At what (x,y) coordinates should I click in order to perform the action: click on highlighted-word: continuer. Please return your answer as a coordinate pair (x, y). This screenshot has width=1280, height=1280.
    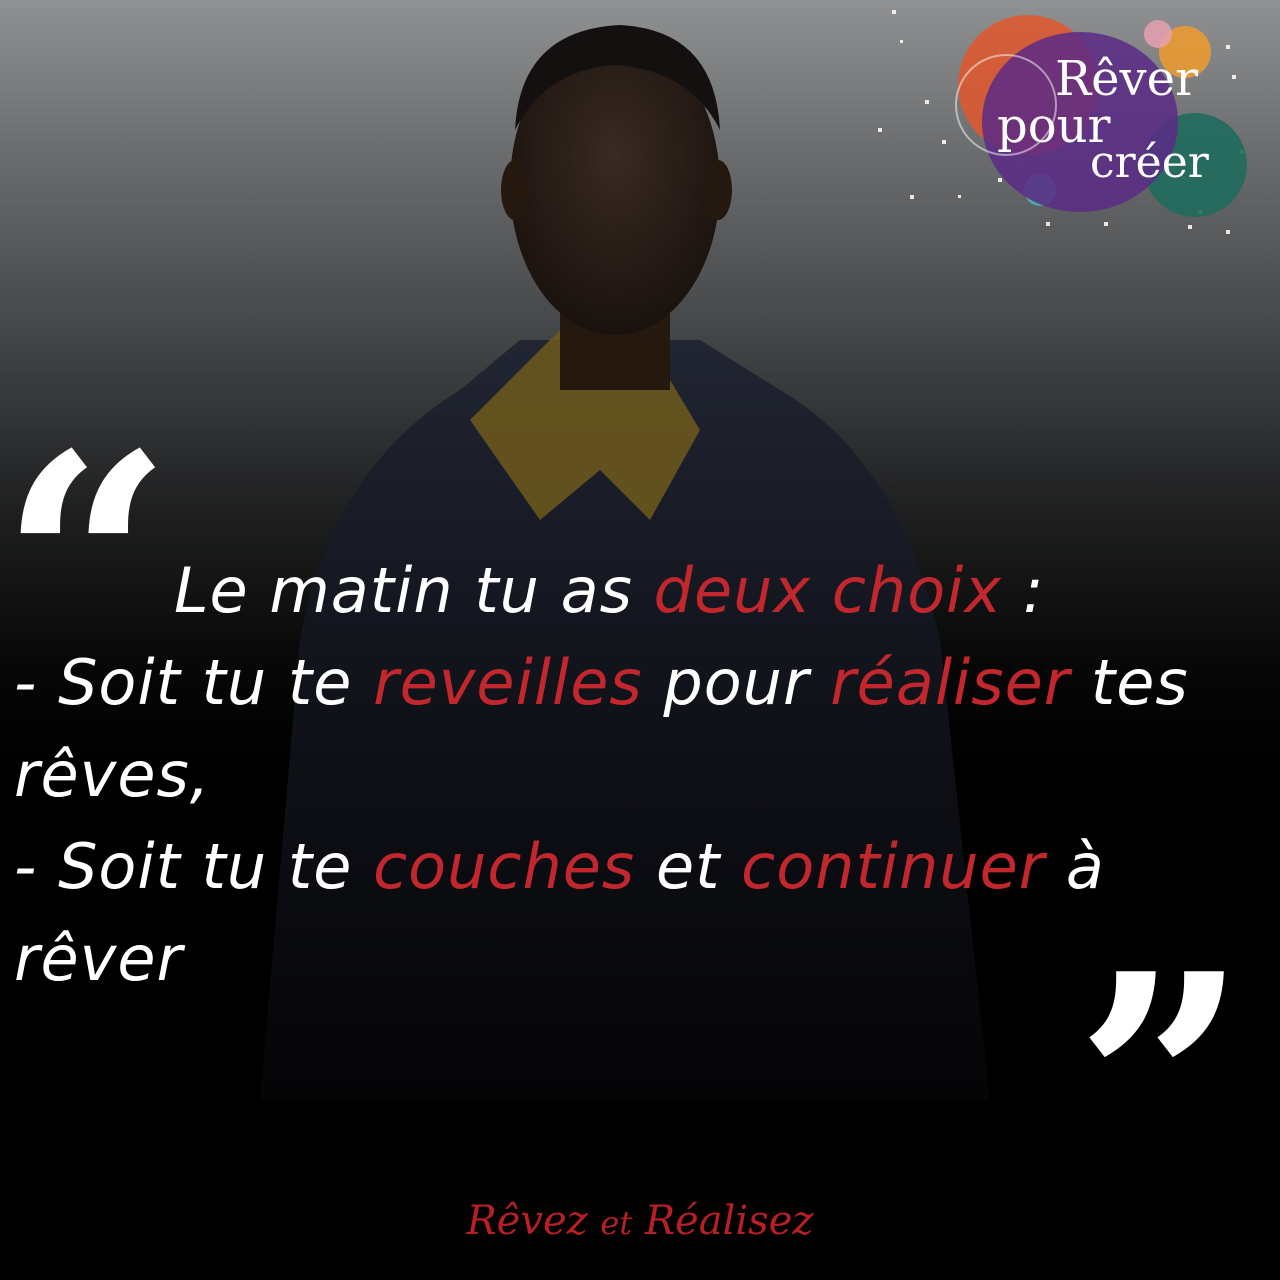
    Looking at the image, I should click on (893, 866).